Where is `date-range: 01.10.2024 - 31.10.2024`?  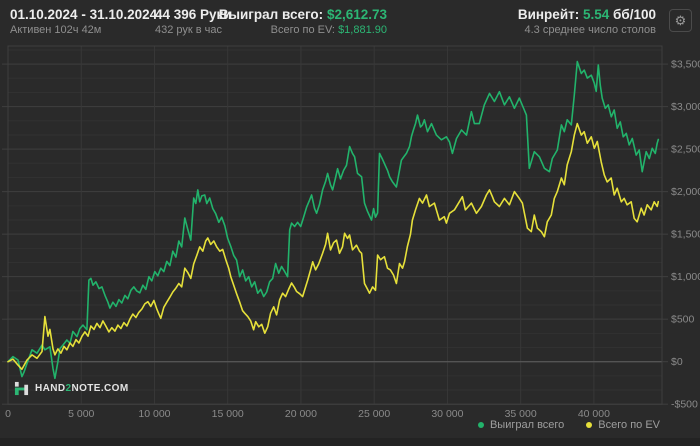
date-range: 01.10.2024 - 31.10.2024 is located at coordinates (84, 14).